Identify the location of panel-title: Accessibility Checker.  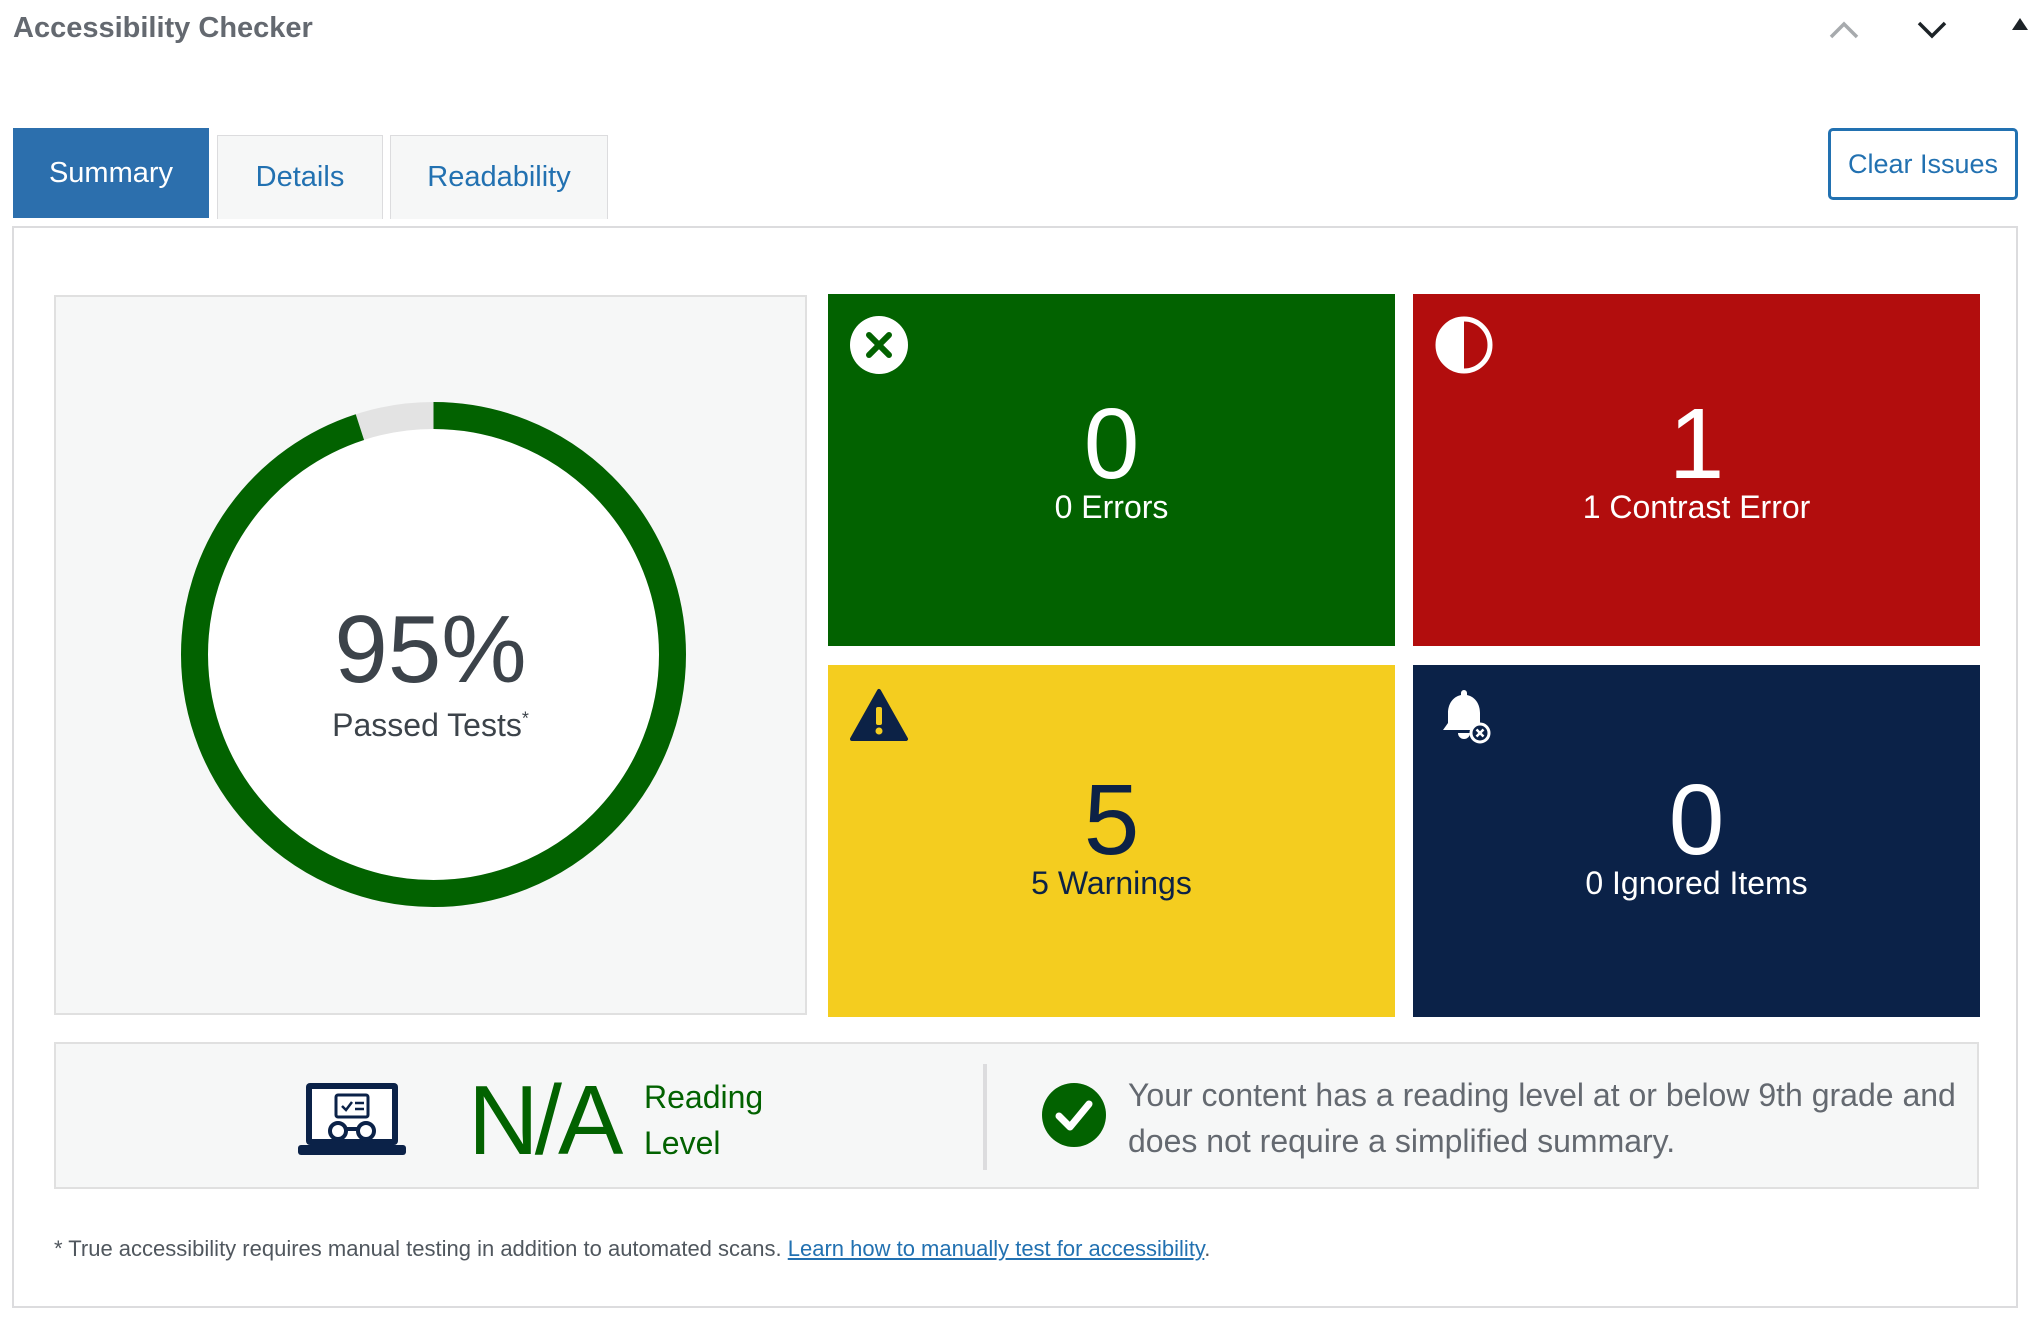
(163, 28).